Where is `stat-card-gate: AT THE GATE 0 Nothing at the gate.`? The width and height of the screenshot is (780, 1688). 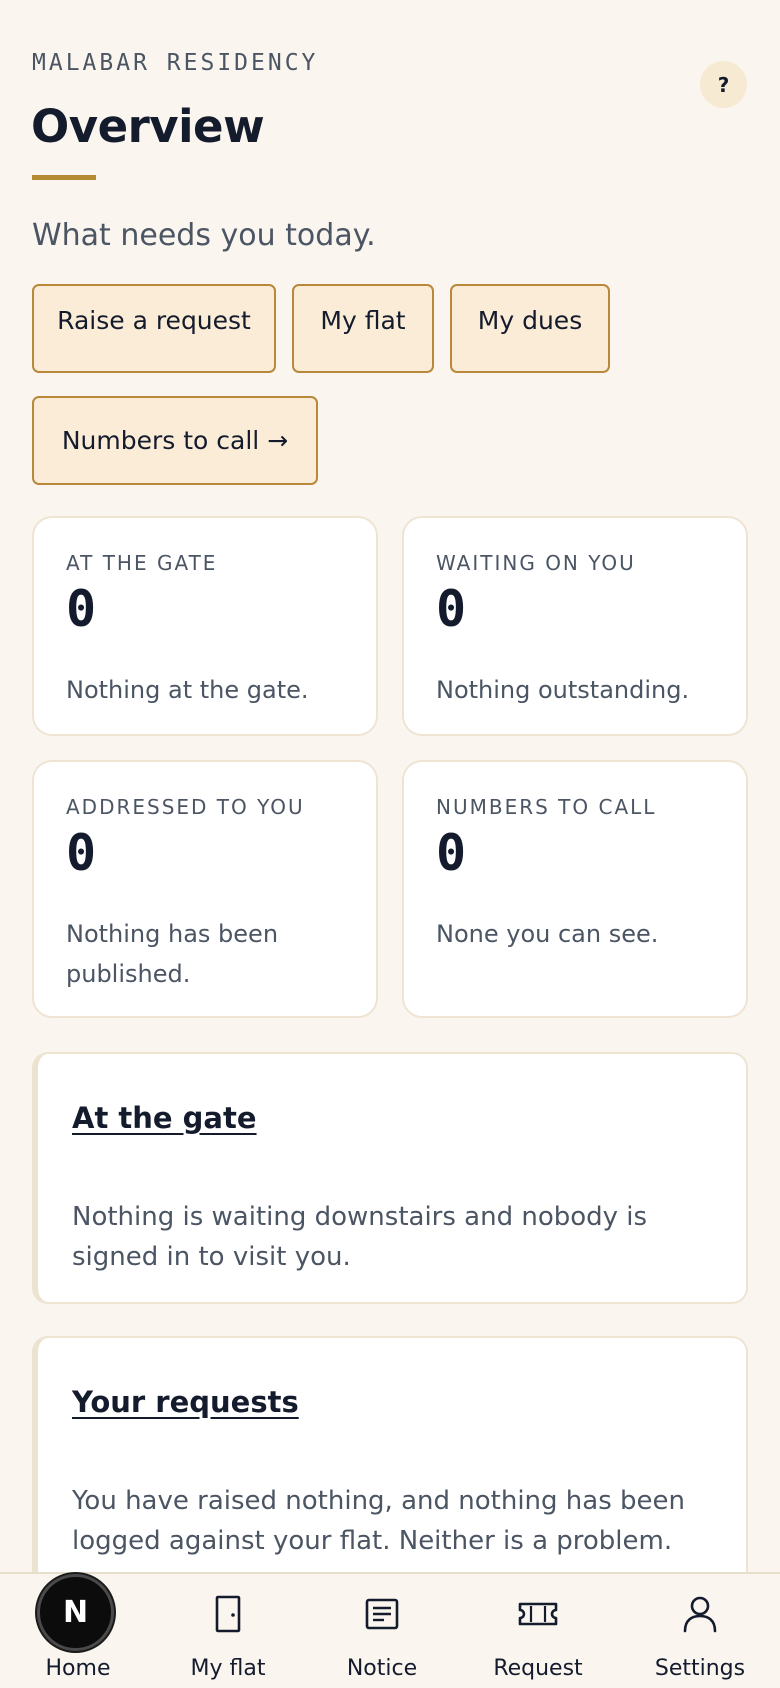
stat-card-gate: AT THE GATE 0 Nothing at the gate. is located at coordinates (205, 626).